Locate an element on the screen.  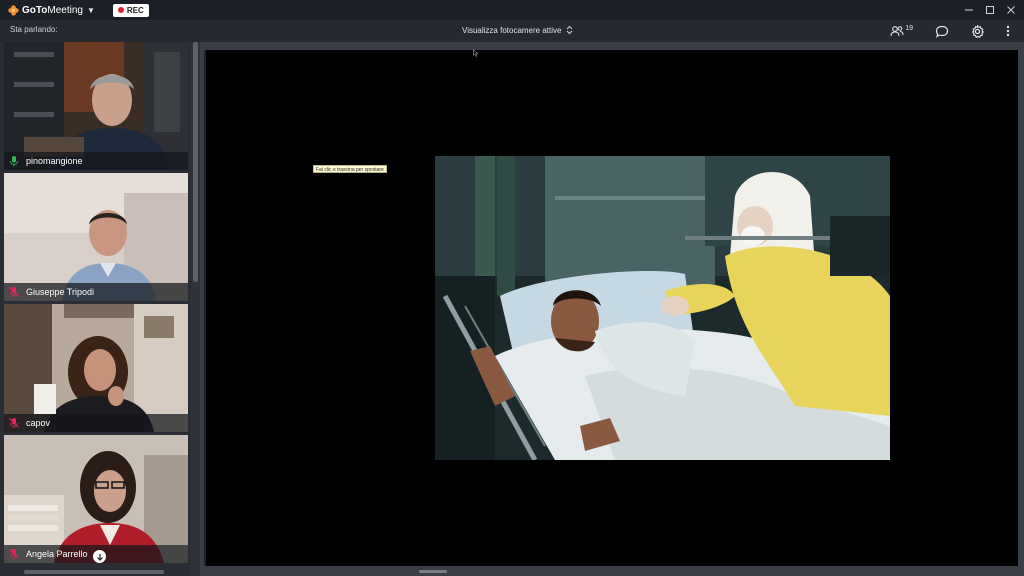
record-dot-icon is located at coordinates (120, 10).